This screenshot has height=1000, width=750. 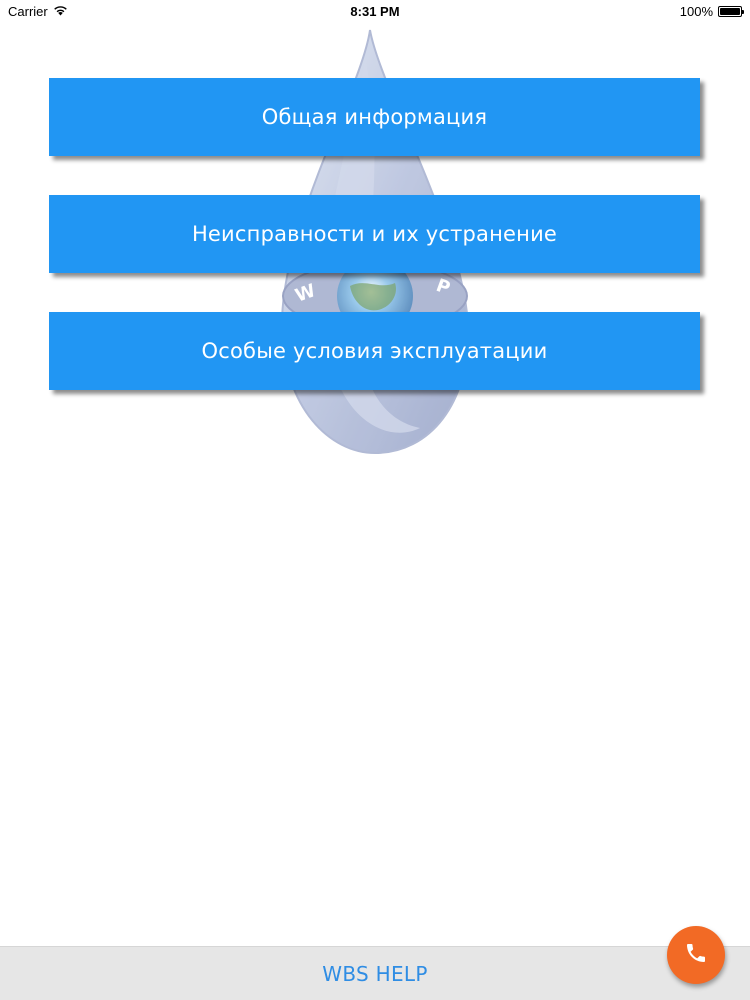 I want to click on battery-fill, so click(x=730, y=11).